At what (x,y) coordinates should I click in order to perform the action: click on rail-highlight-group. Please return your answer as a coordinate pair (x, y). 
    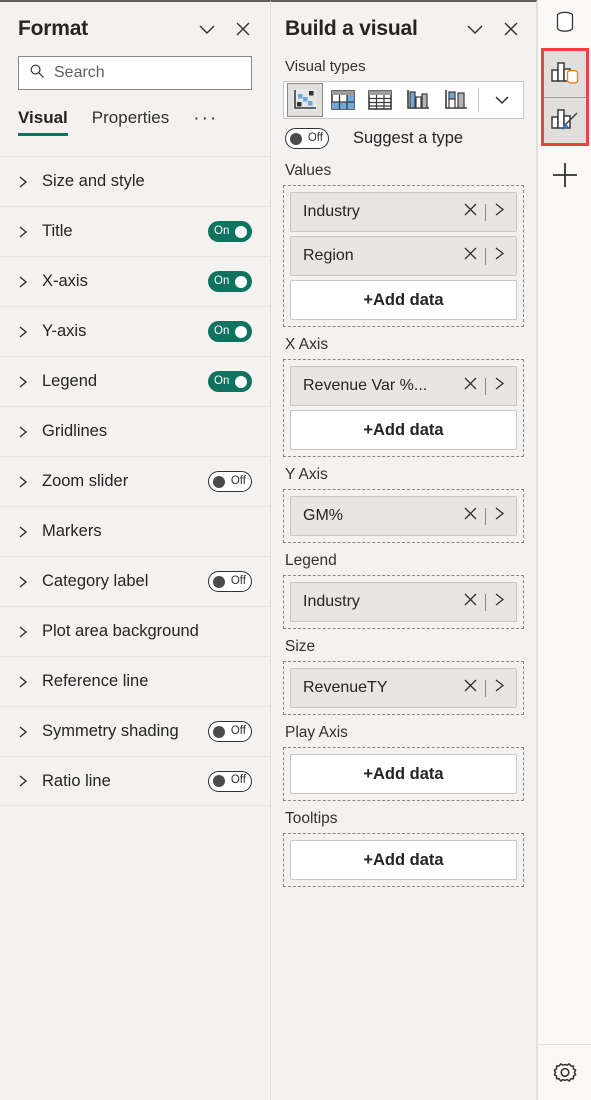
    Looking at the image, I should click on (564, 97).